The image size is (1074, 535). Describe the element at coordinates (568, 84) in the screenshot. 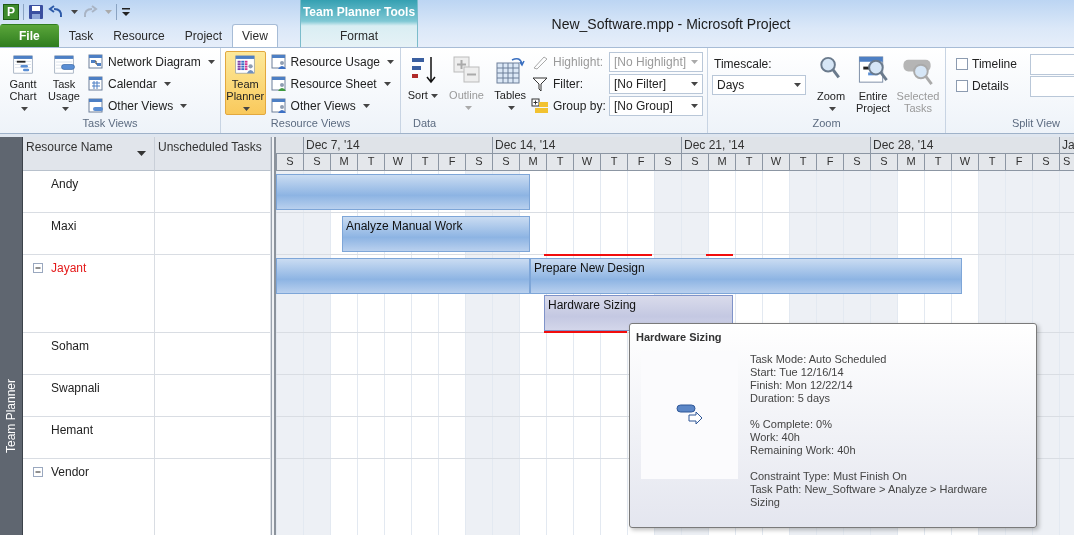

I see `field-label: Filter:` at that location.